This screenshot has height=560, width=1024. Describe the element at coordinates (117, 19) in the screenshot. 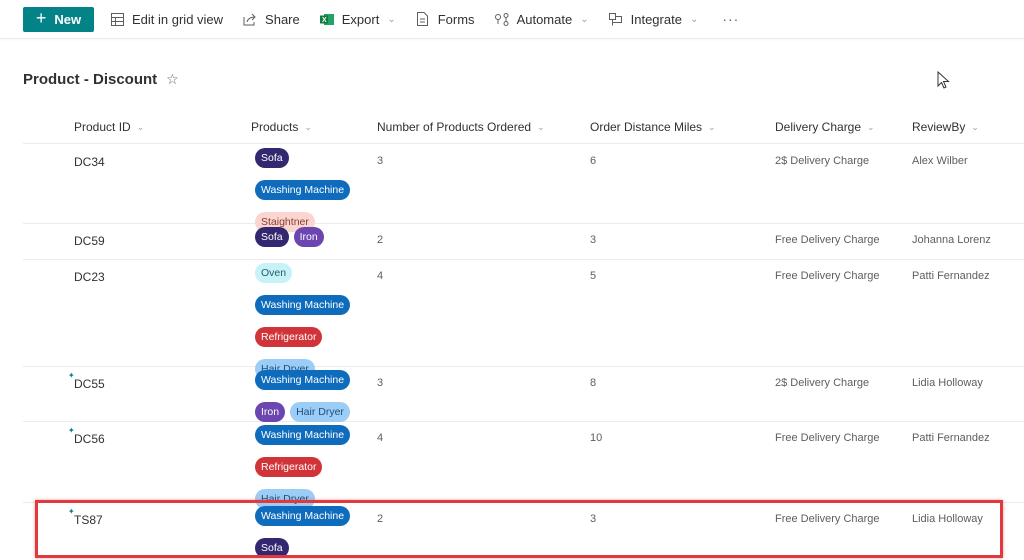

I see `grid-icon` at that location.